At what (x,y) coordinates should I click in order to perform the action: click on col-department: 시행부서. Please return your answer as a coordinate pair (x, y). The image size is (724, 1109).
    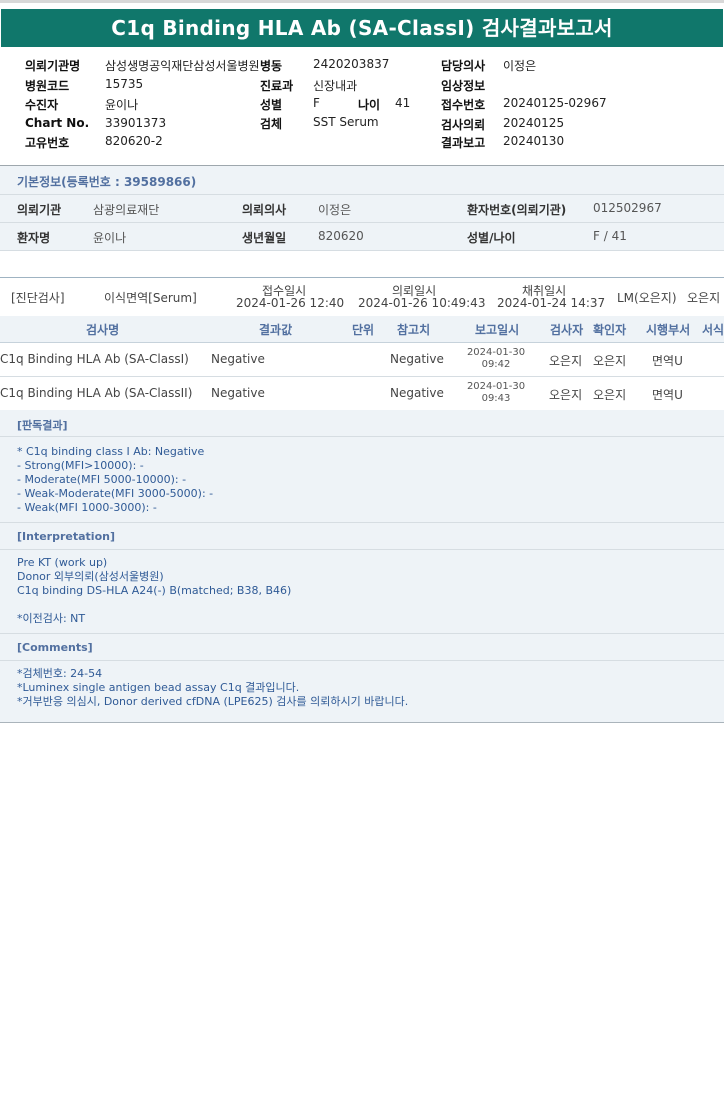
    Looking at the image, I should click on (668, 330).